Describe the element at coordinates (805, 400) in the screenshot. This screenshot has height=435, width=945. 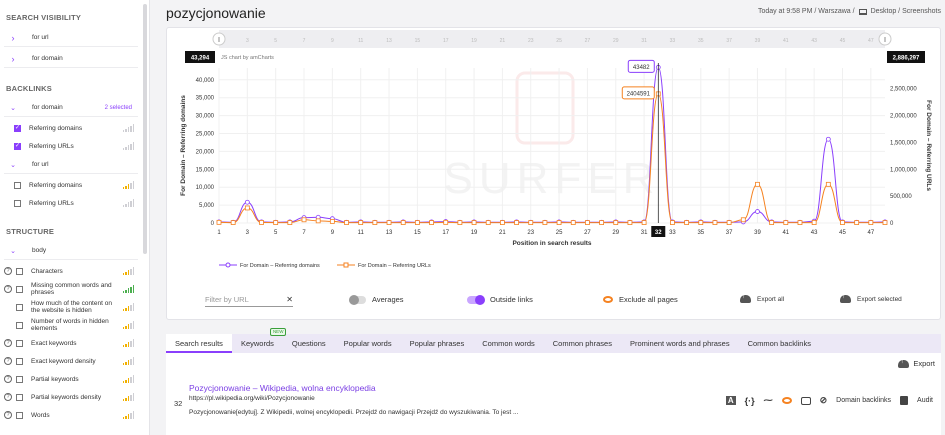
I see `camera-icon` at that location.